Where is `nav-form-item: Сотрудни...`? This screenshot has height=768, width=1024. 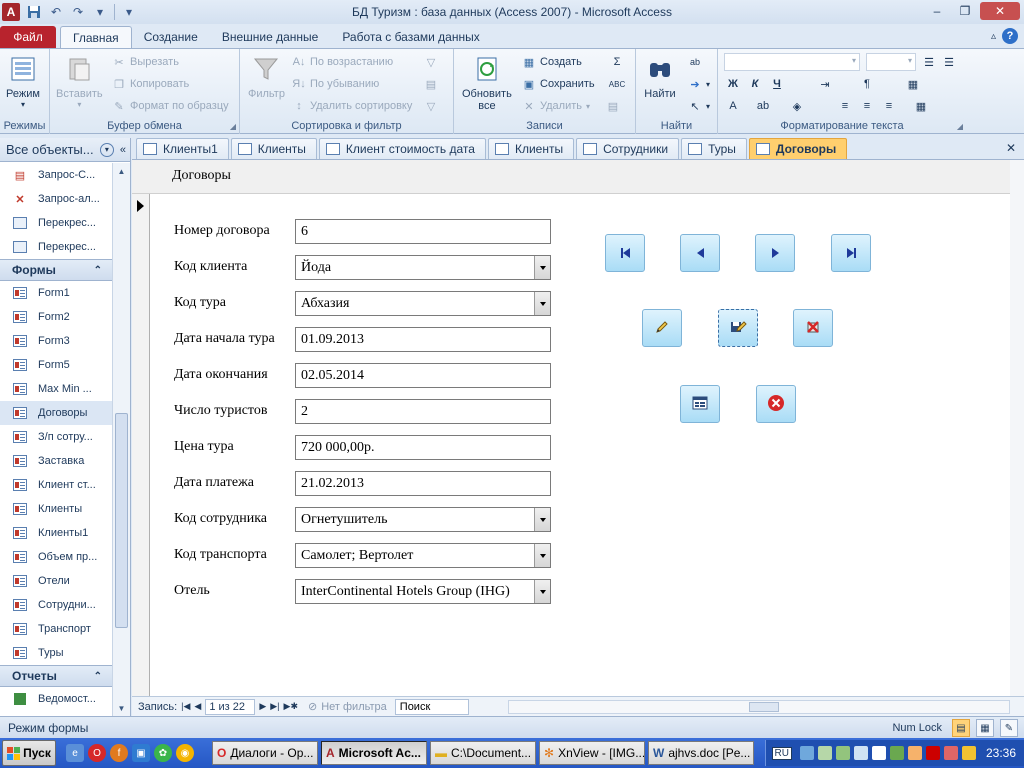 nav-form-item: Сотрудни... is located at coordinates (56, 605).